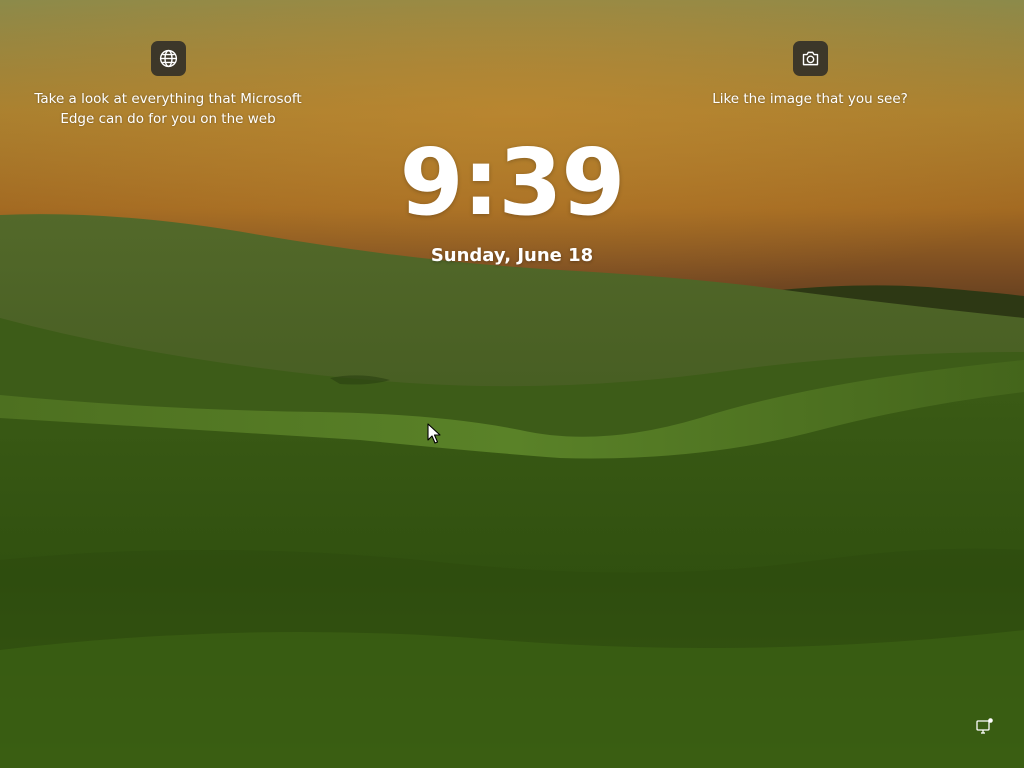 Image resolution: width=1024 pixels, height=768 pixels. Describe the element at coordinates (985, 726) in the screenshot. I see `network-icon` at that location.